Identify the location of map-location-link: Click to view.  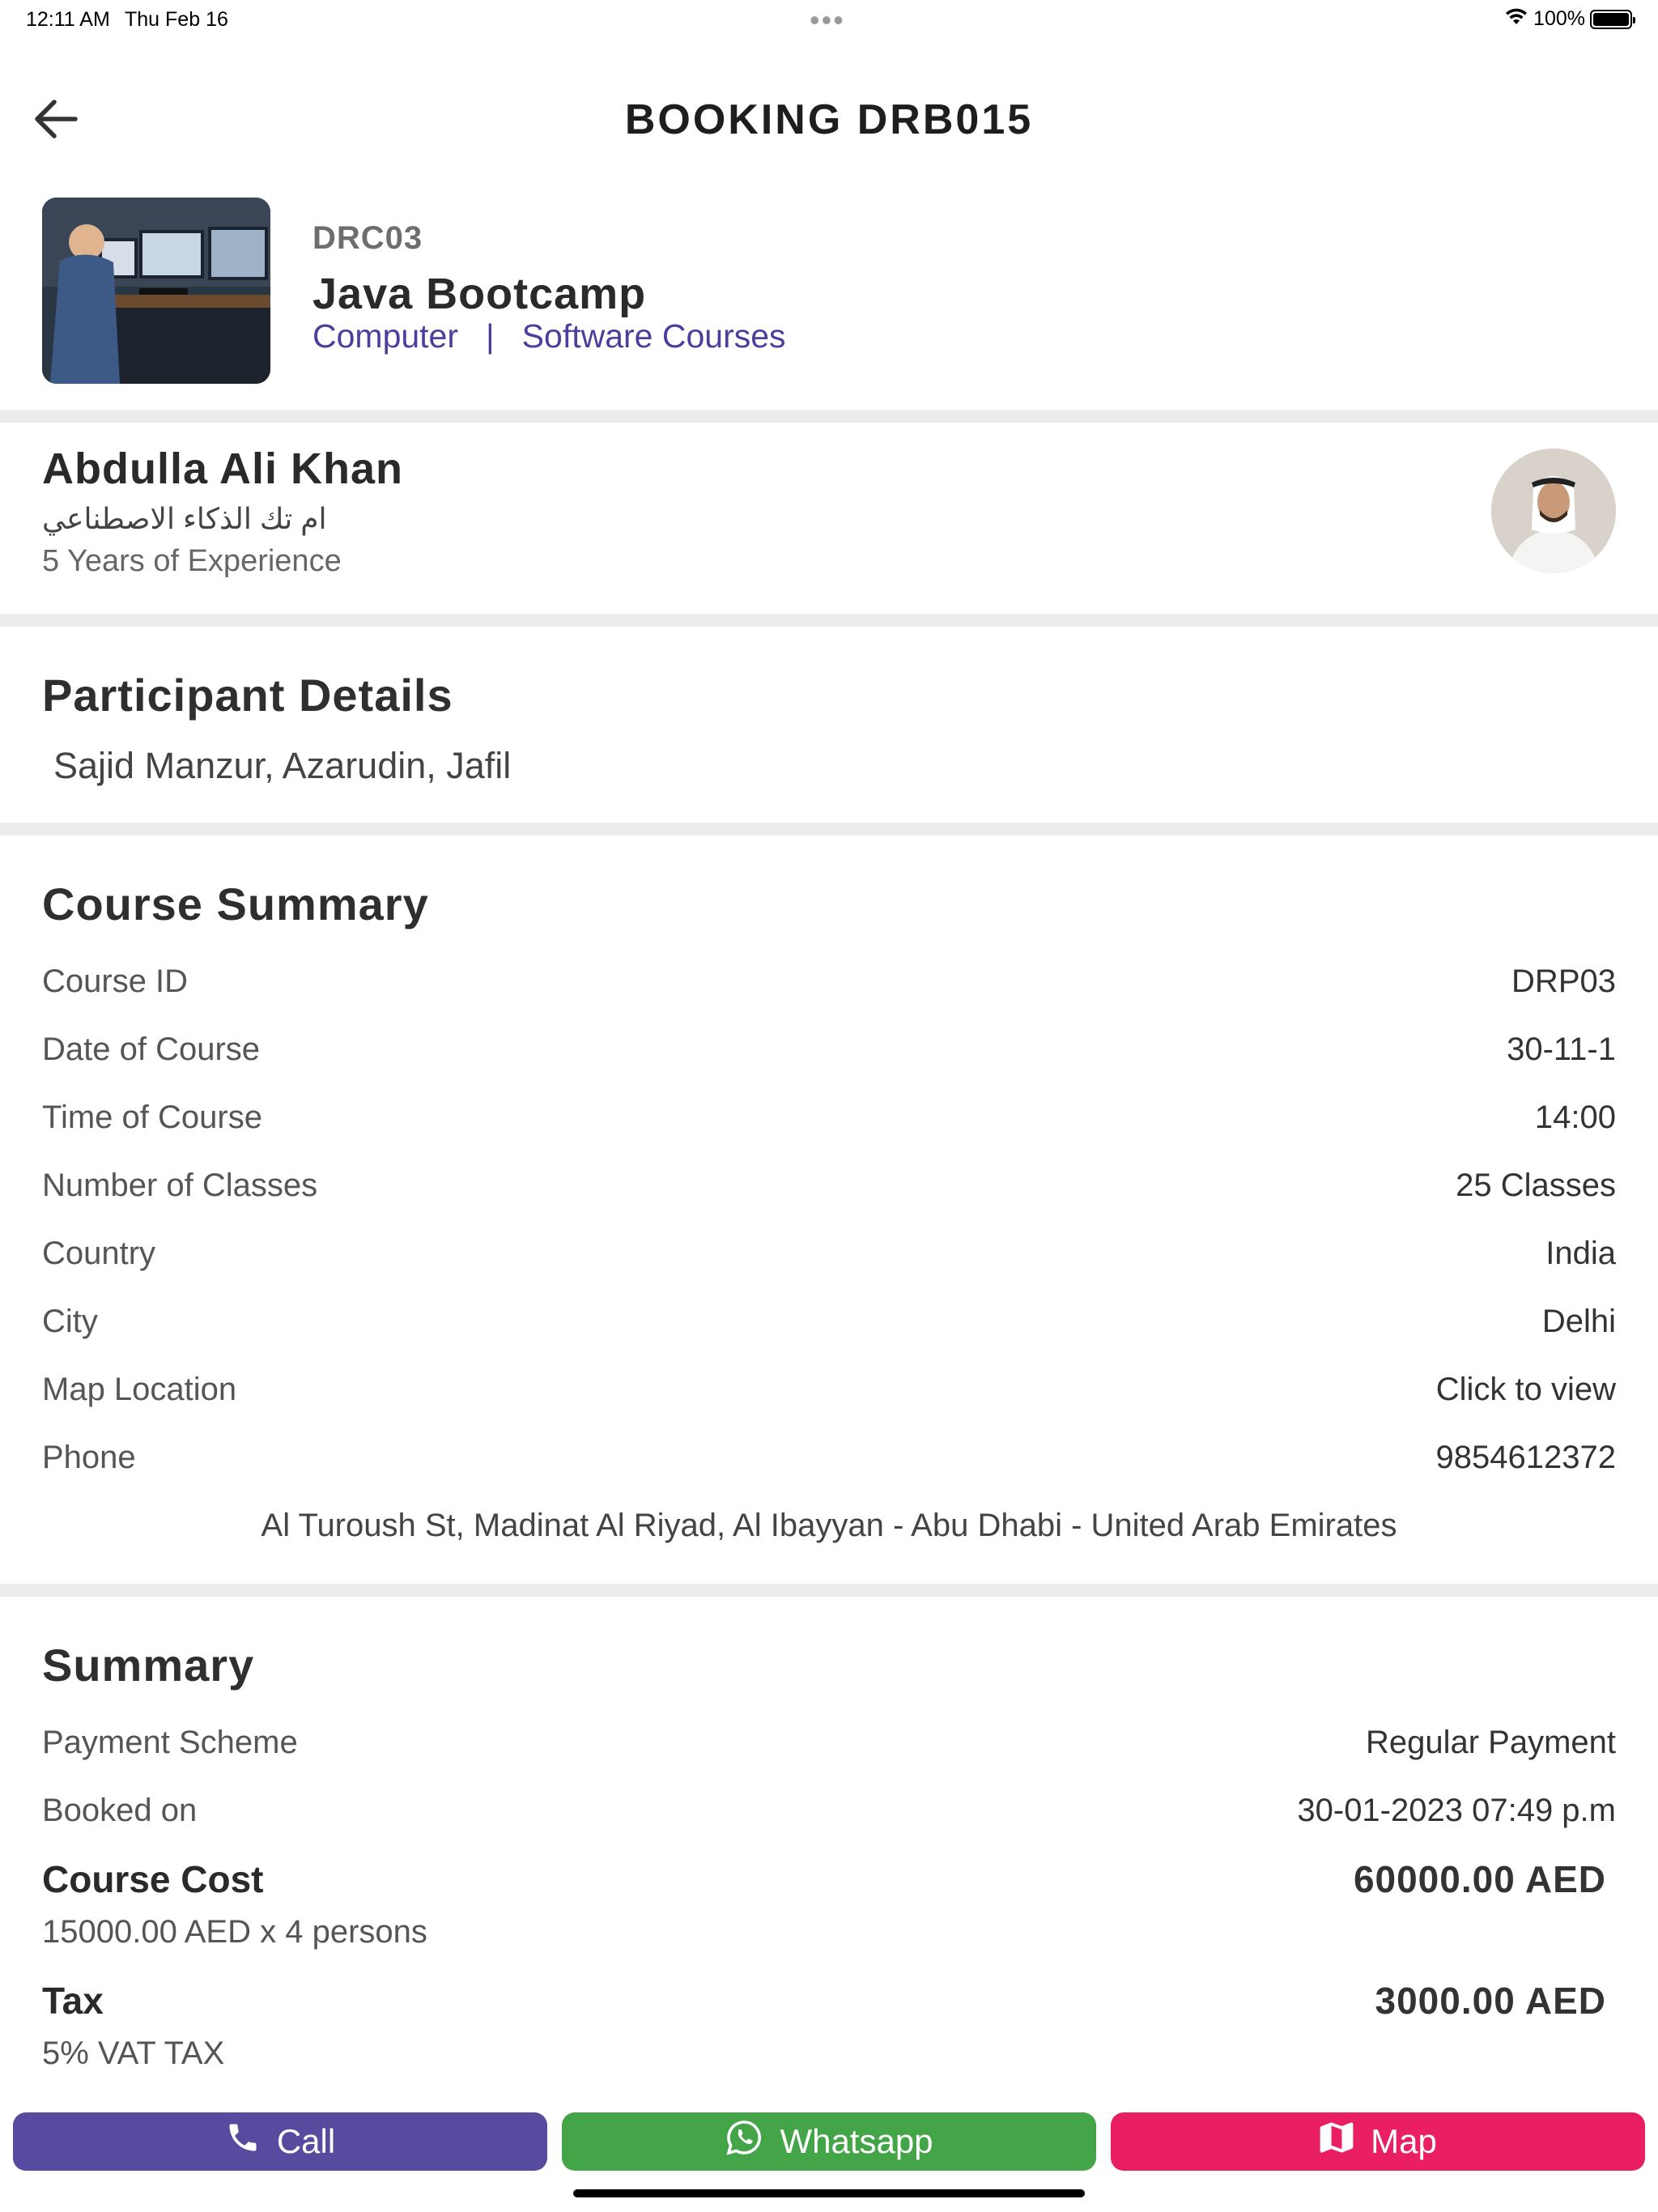
(1526, 1390).